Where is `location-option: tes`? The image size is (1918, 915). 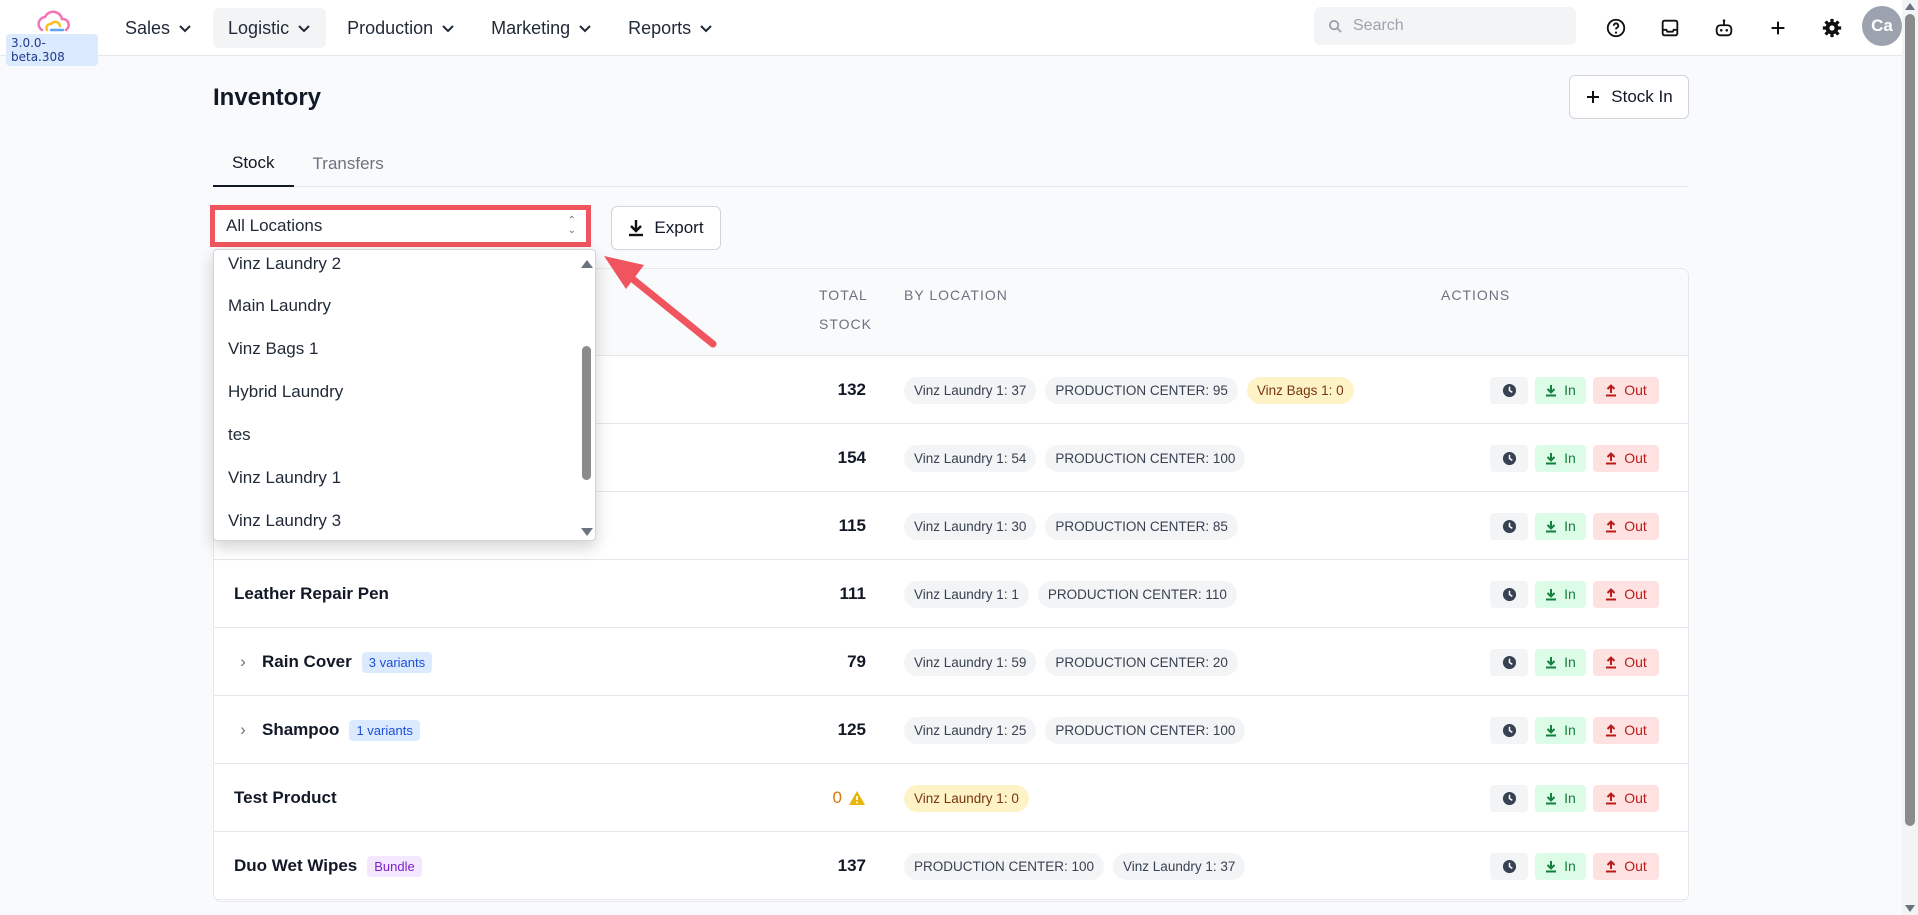 location-option: tes is located at coordinates (239, 435).